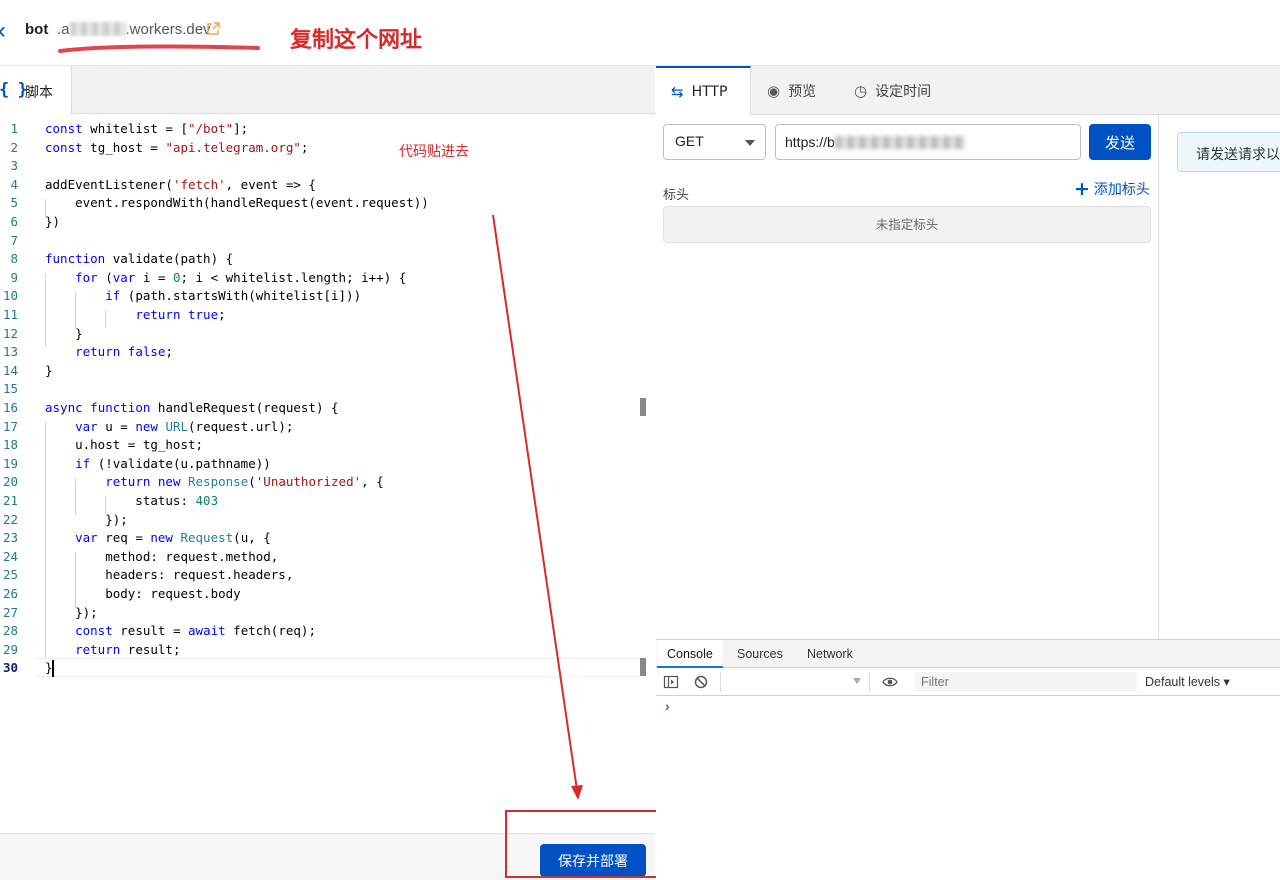 This screenshot has width=1280, height=880. I want to click on add-header-label: 添加标头, so click(1121, 190).